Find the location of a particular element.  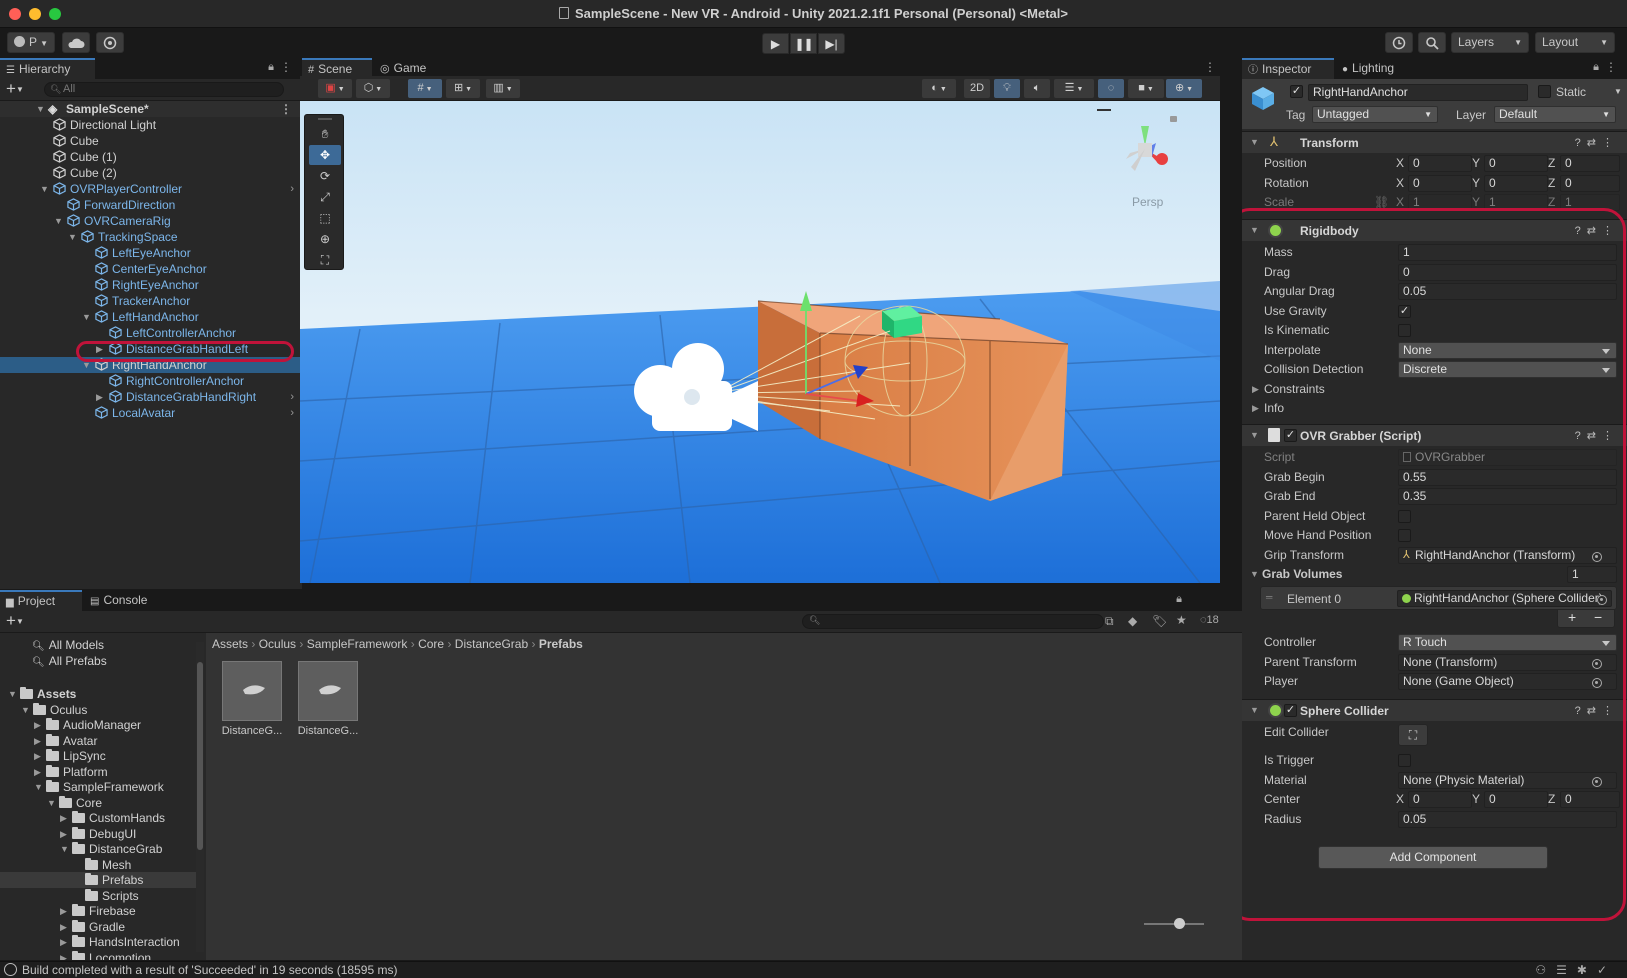

row-menu-icon: ⋮ is located at coordinates (286, 109).